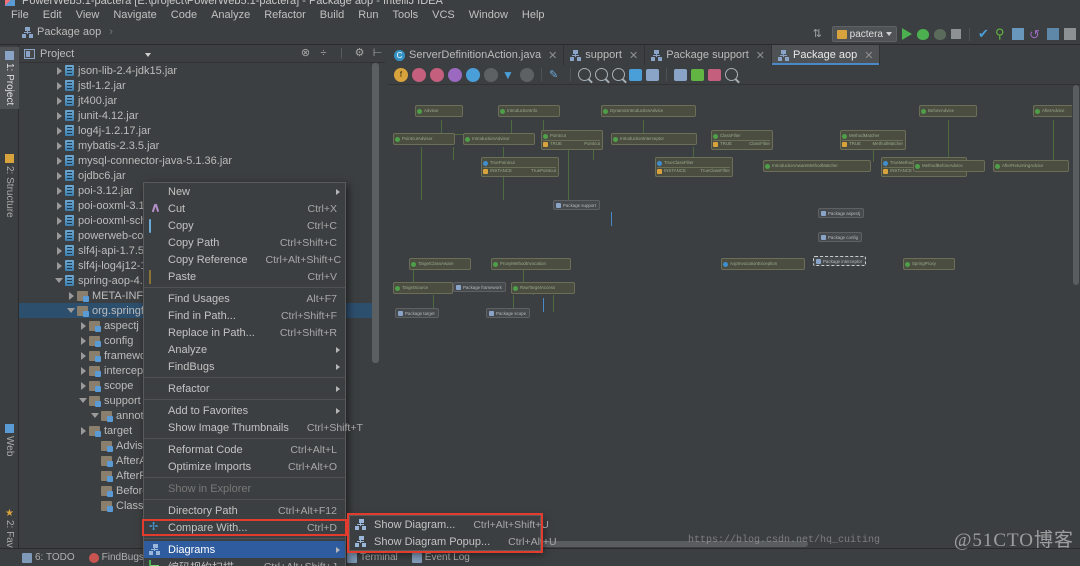  Describe the element at coordinates (923, 34) in the screenshot. I see `debug-button` at that location.